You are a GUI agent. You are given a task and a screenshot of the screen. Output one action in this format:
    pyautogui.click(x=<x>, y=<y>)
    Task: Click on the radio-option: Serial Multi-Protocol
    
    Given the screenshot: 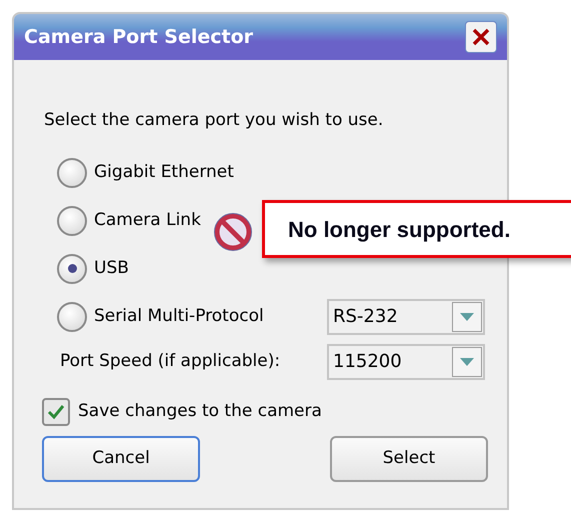 What is the action you would take?
    pyautogui.click(x=160, y=317)
    